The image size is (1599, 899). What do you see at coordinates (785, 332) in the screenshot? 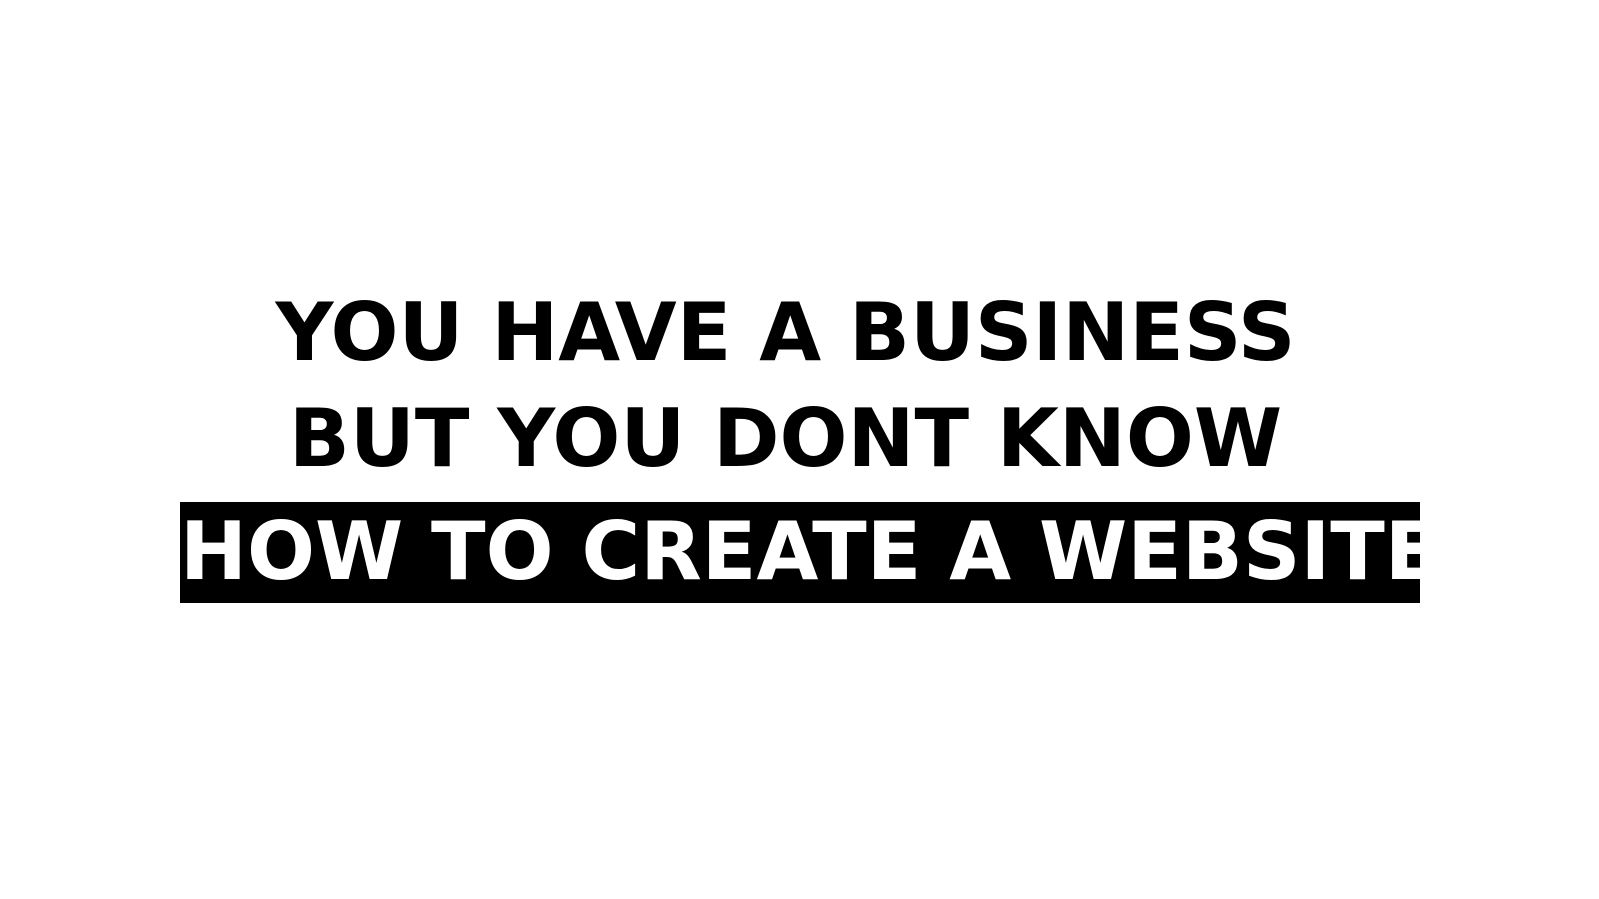
I see `headline-line-1: YOU HAVE A BUSINESS` at bounding box center [785, 332].